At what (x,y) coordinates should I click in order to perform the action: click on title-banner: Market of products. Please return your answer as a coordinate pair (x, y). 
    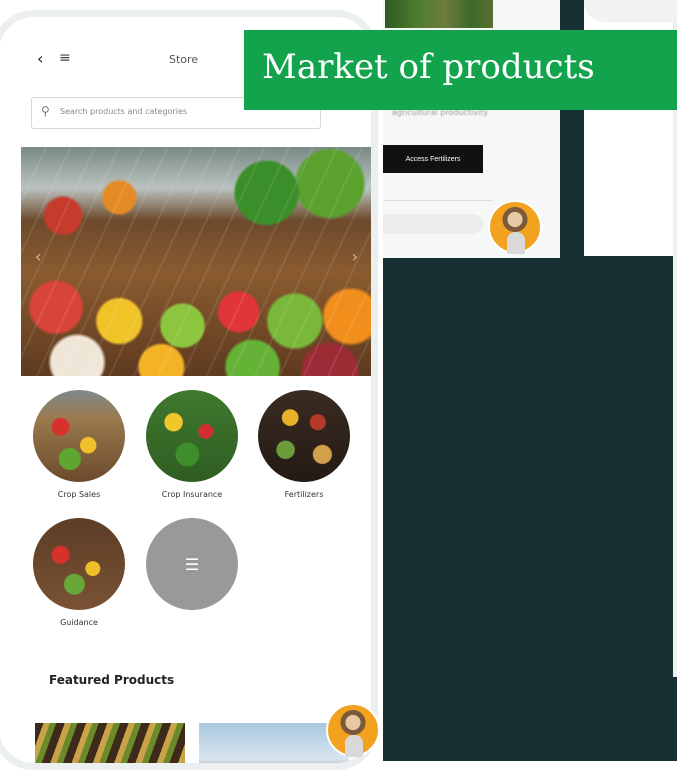
    Looking at the image, I should click on (460, 70).